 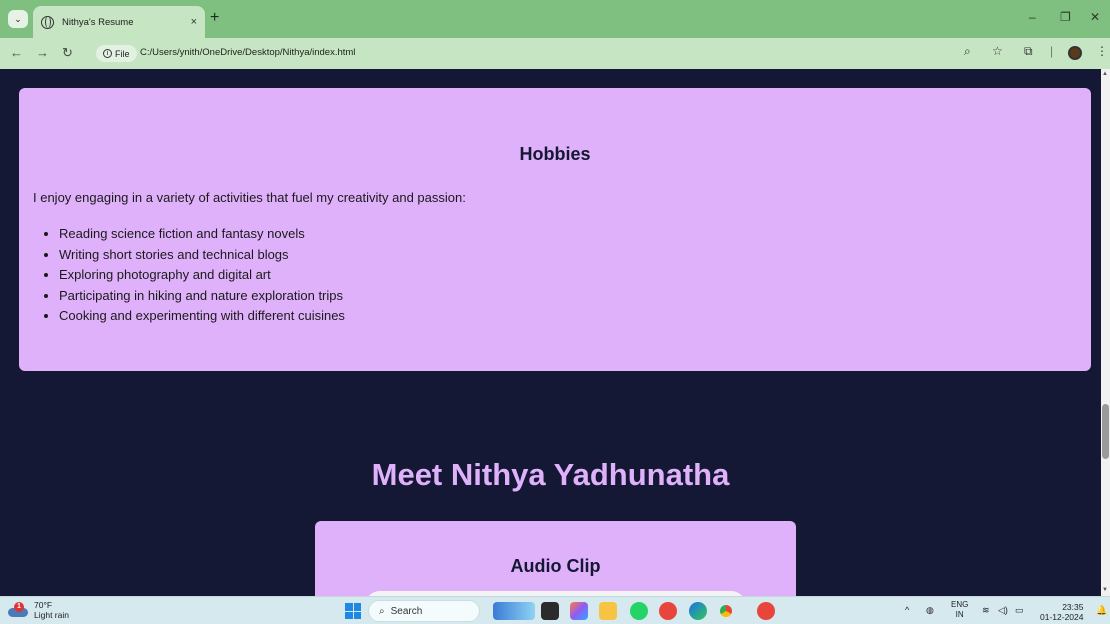 What do you see at coordinates (1062, 617) in the screenshot?
I see `date: 01-12-2024` at bounding box center [1062, 617].